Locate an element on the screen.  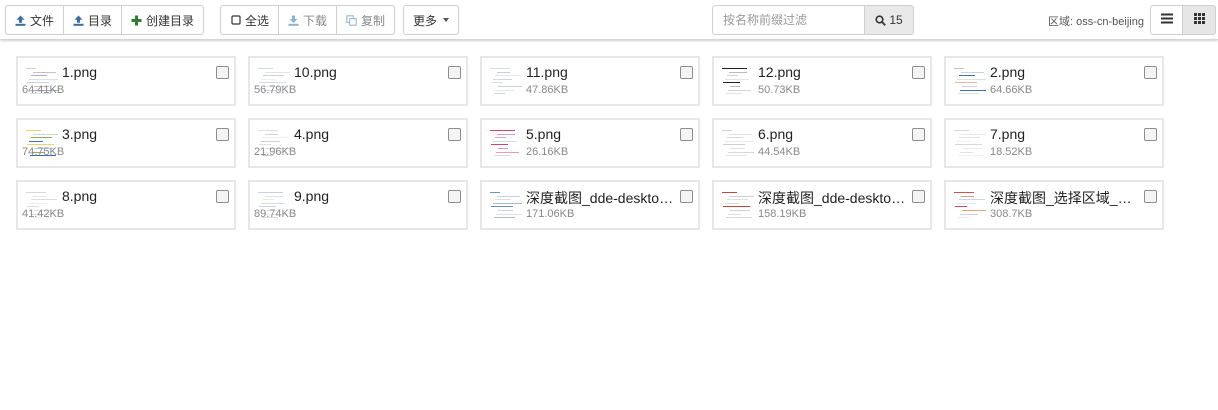
list-view-button is located at coordinates (1166, 20).